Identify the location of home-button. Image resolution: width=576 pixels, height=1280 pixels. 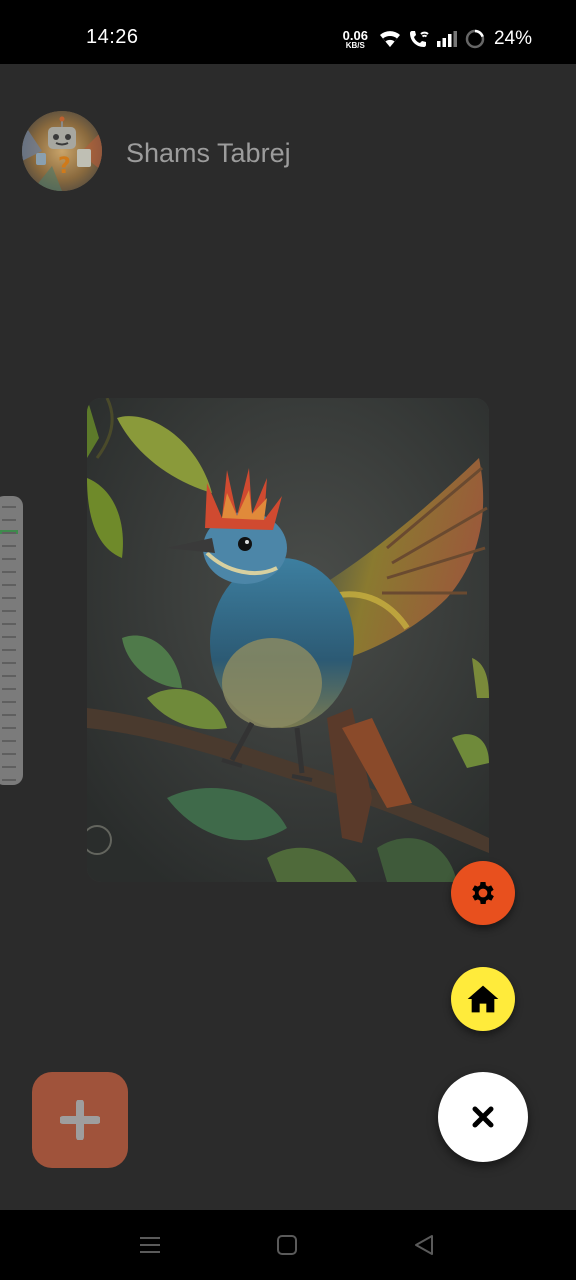
(483, 999).